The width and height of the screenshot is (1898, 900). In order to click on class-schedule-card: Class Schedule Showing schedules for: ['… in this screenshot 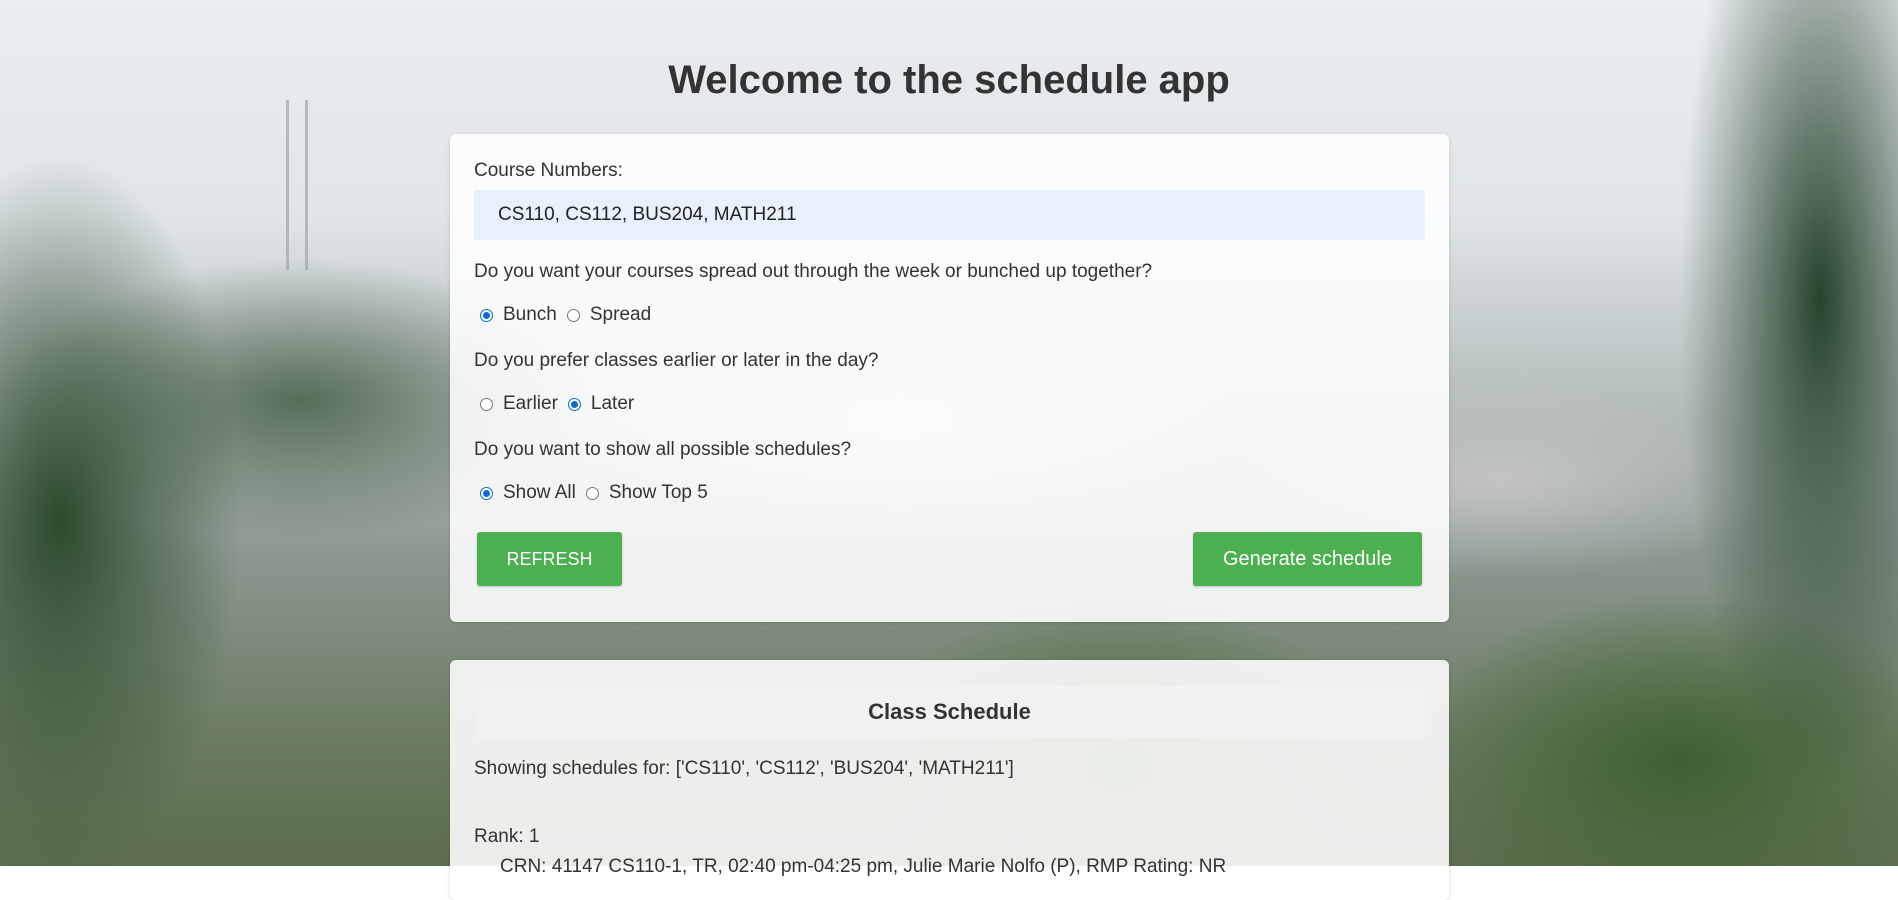, I will do `click(949, 780)`.